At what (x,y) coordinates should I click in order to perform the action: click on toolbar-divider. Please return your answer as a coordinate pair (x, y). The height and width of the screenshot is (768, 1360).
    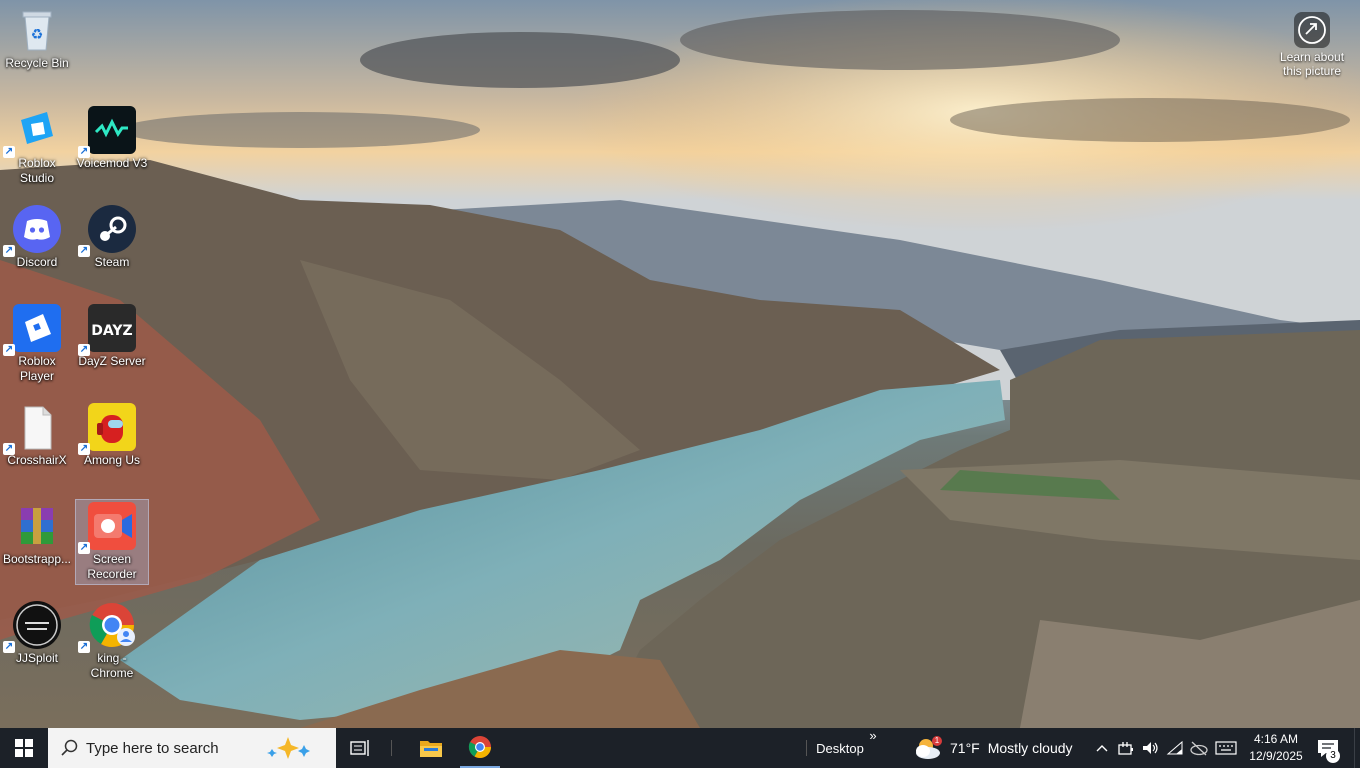
    Looking at the image, I should click on (806, 748).